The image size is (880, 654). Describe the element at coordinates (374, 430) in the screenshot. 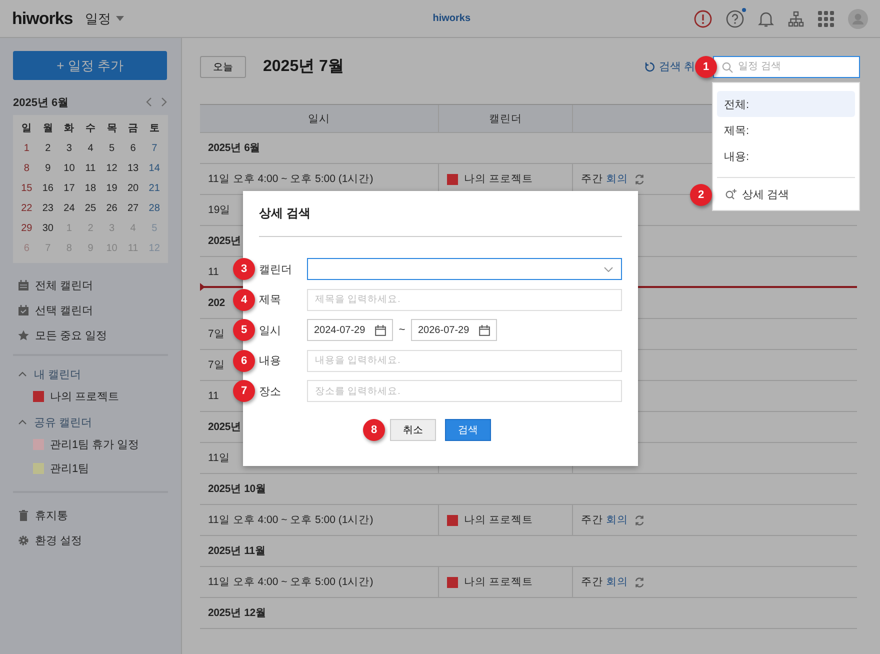

I see `step-badge: 8` at that location.